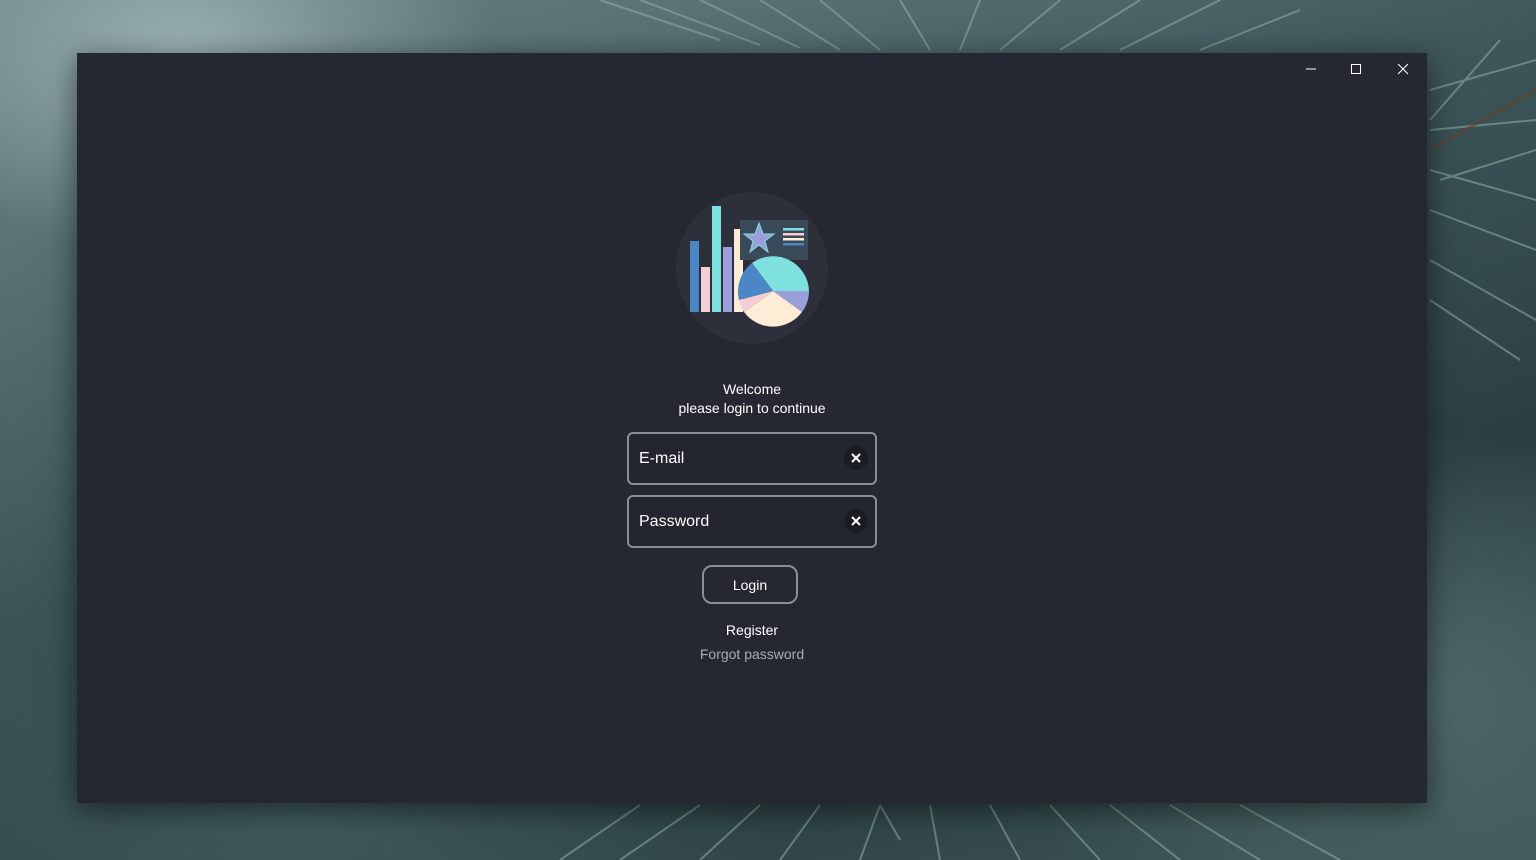  Describe the element at coordinates (752, 654) in the screenshot. I see `forgot-password-link: Forgot password` at that location.